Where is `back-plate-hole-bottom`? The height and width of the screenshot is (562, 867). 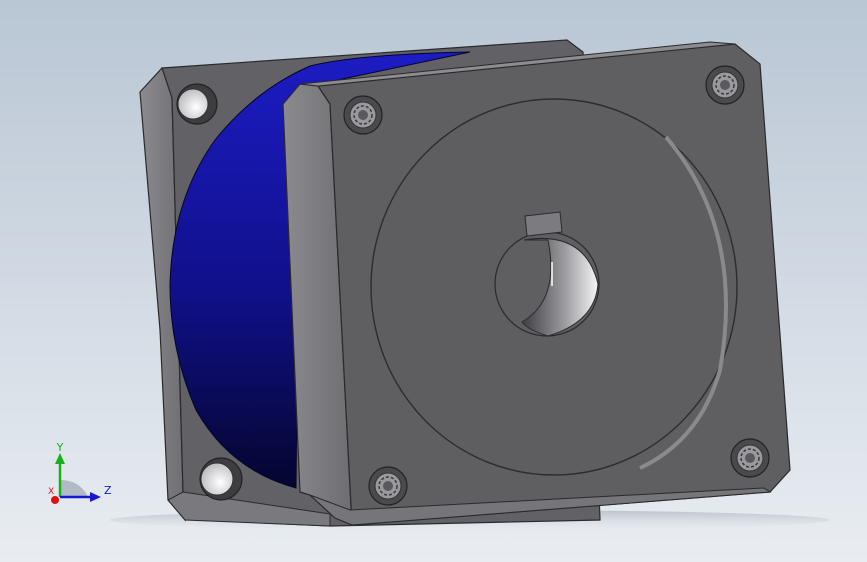
back-plate-hole-bottom is located at coordinates (221, 479).